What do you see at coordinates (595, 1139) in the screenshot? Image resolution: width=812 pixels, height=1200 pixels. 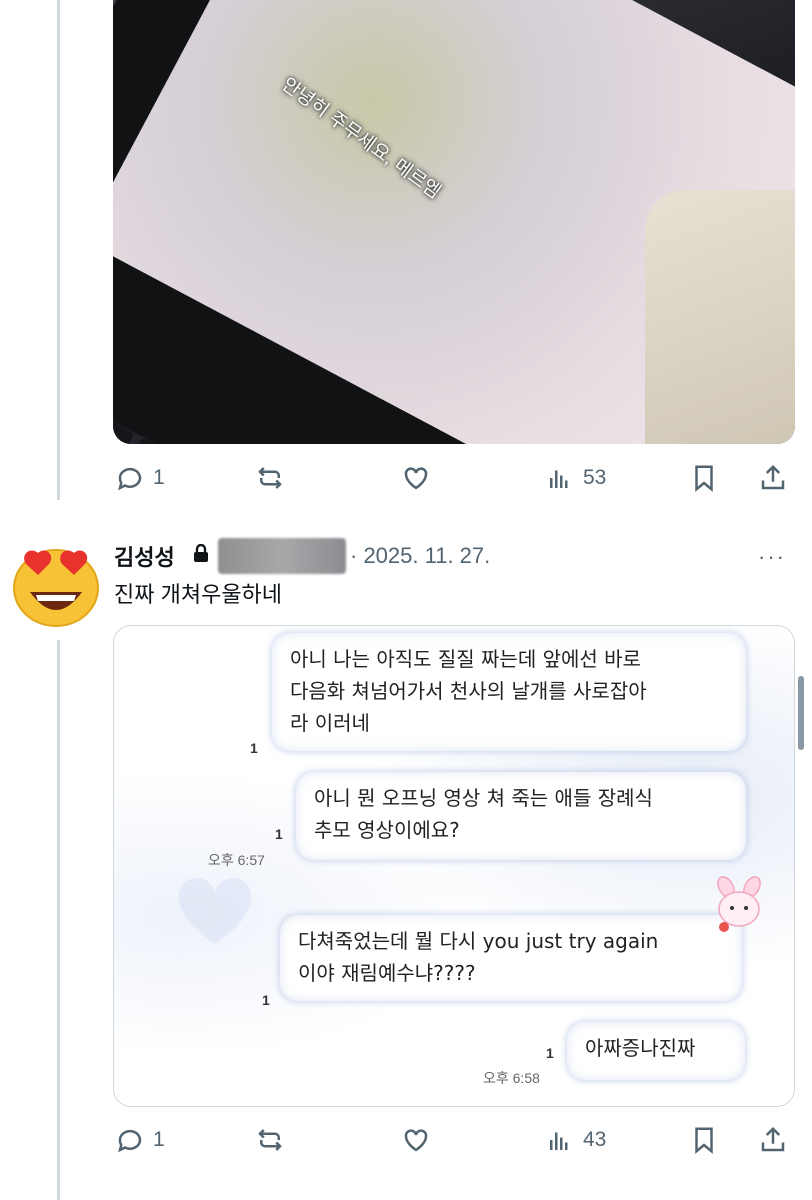 I see `views-count: 43` at bounding box center [595, 1139].